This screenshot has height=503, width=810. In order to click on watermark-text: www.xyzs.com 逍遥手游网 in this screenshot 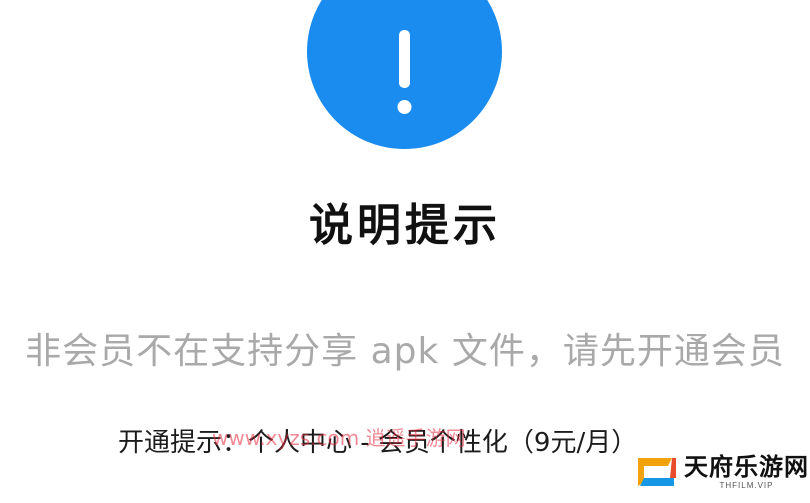, I will do `click(339, 438)`.